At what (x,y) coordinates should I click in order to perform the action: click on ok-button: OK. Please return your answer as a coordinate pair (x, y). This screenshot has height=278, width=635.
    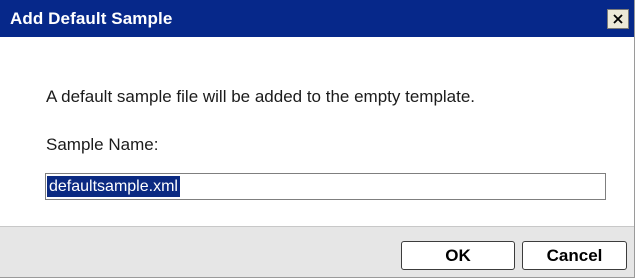
    Looking at the image, I should click on (458, 255).